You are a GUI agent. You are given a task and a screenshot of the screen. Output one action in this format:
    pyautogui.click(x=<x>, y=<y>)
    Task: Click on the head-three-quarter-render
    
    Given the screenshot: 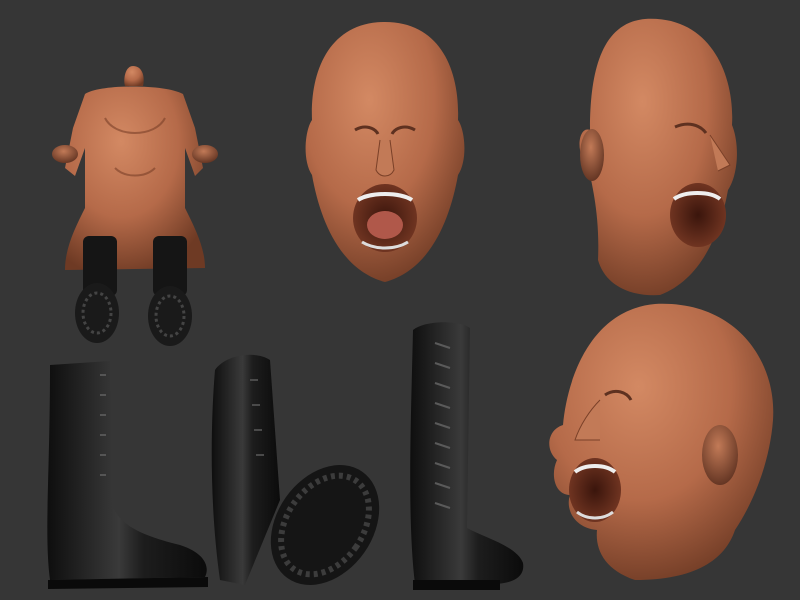 What is the action you would take?
    pyautogui.click(x=658, y=157)
    